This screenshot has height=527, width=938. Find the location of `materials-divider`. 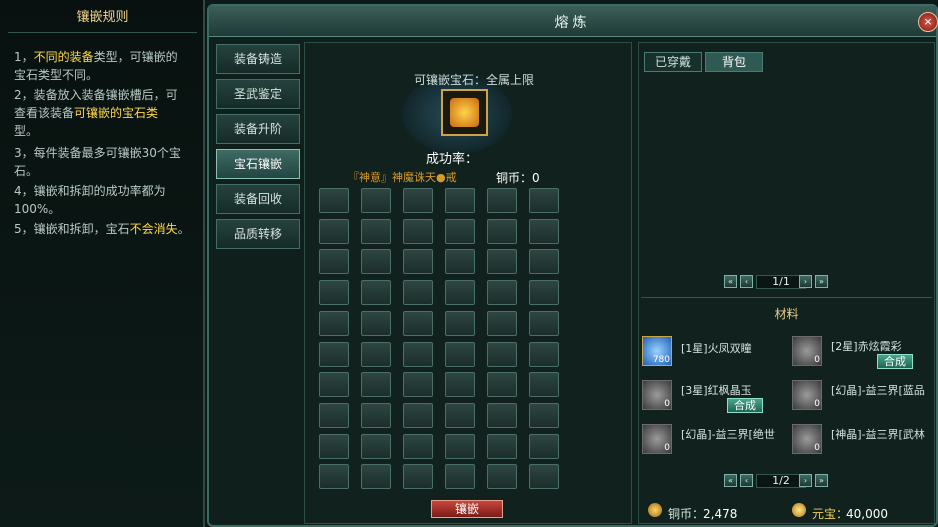

materials-divider is located at coordinates (786, 297).